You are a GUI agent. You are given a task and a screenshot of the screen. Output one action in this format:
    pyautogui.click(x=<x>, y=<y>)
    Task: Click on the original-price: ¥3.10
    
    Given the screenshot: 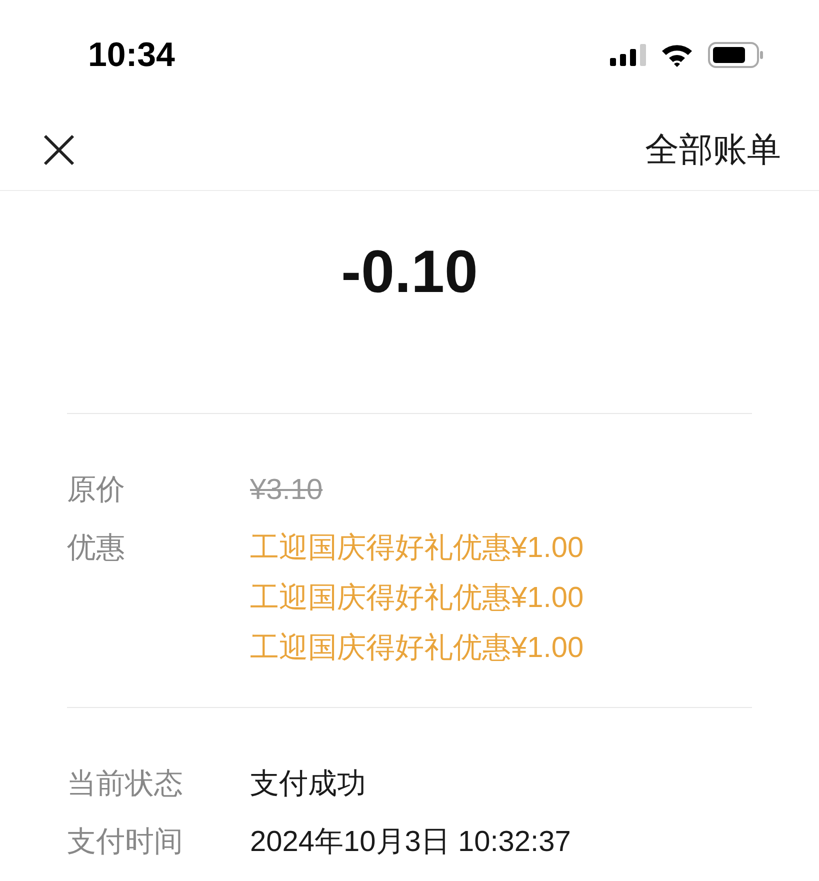 What is the action you would take?
    pyautogui.click(x=286, y=490)
    